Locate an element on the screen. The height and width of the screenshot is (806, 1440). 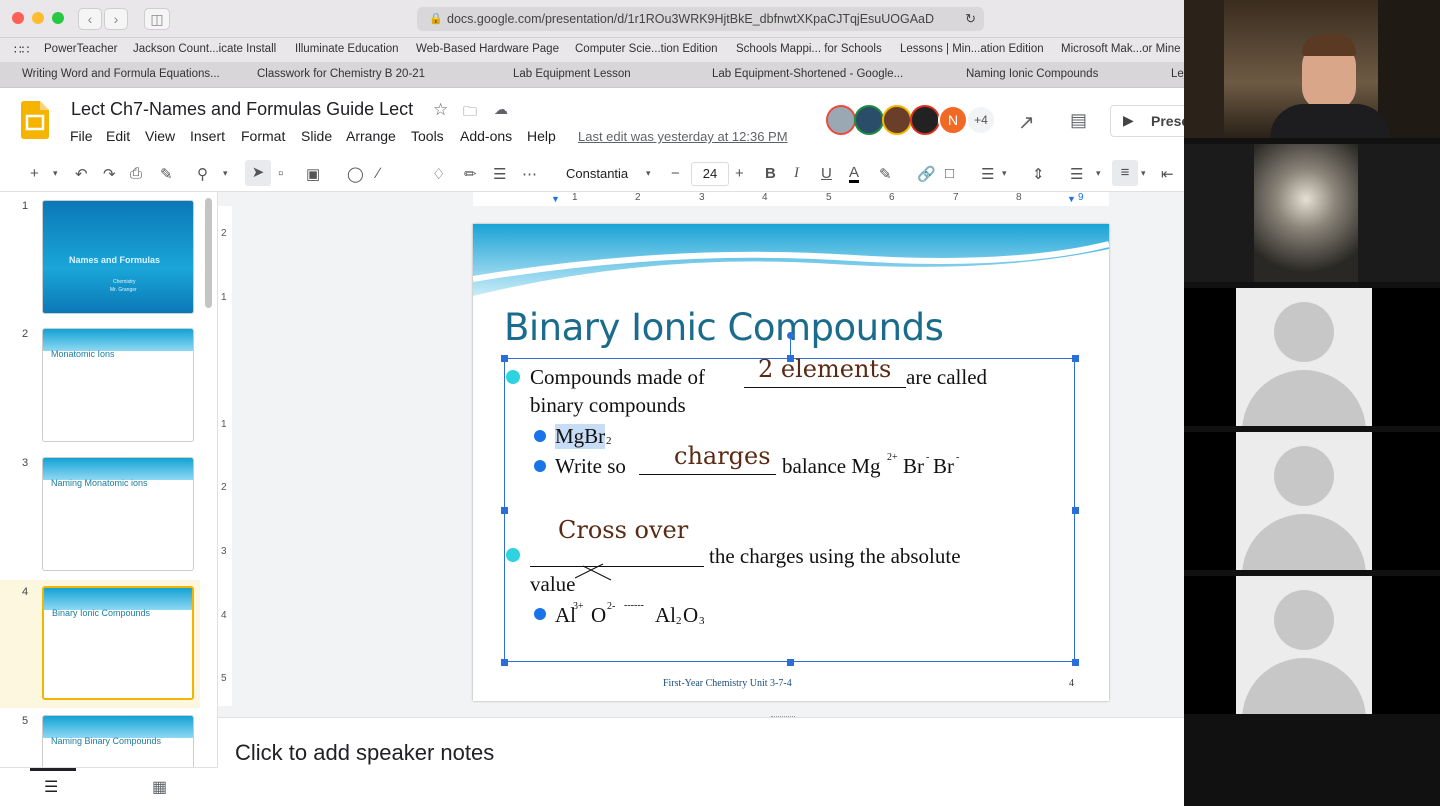
add-comment-icon: □ is located at coordinates (949, 173).